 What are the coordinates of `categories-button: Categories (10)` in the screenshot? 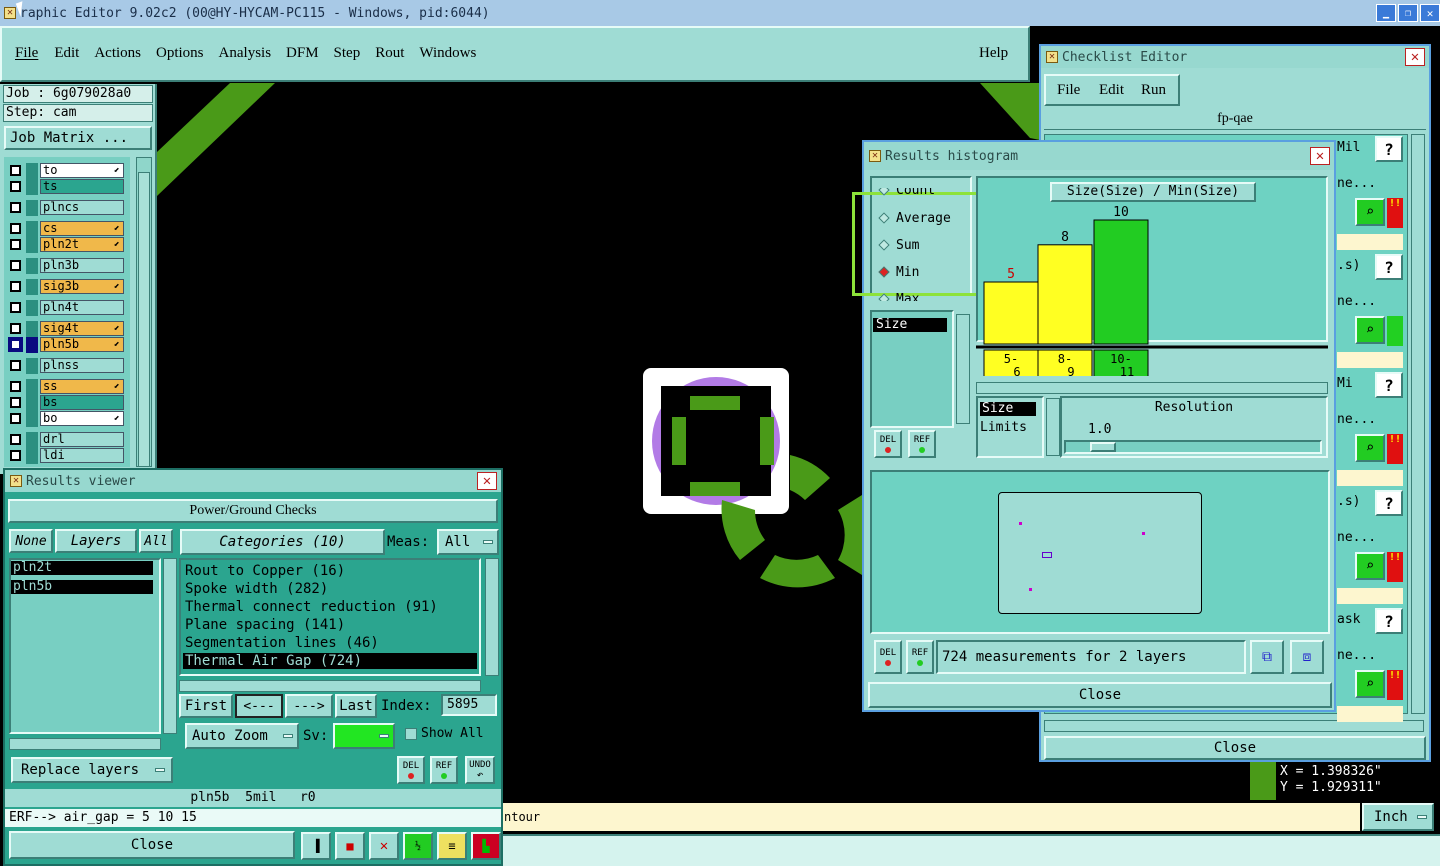 It's located at (282, 542).